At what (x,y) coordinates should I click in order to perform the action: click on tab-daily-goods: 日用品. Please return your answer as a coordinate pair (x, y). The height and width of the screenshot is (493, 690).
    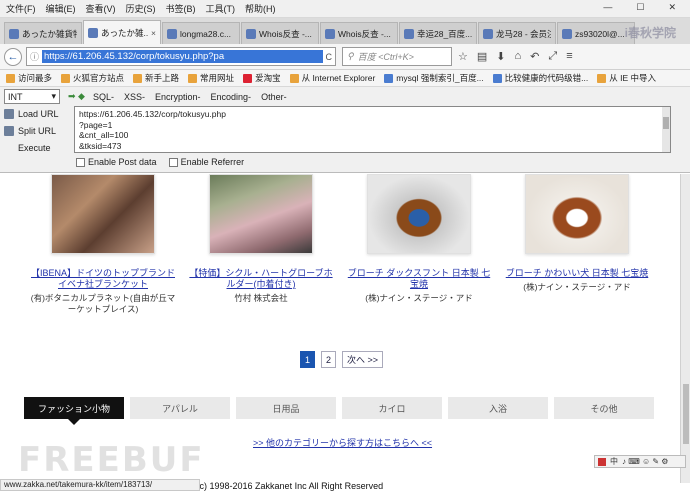
    Looking at the image, I should click on (286, 408).